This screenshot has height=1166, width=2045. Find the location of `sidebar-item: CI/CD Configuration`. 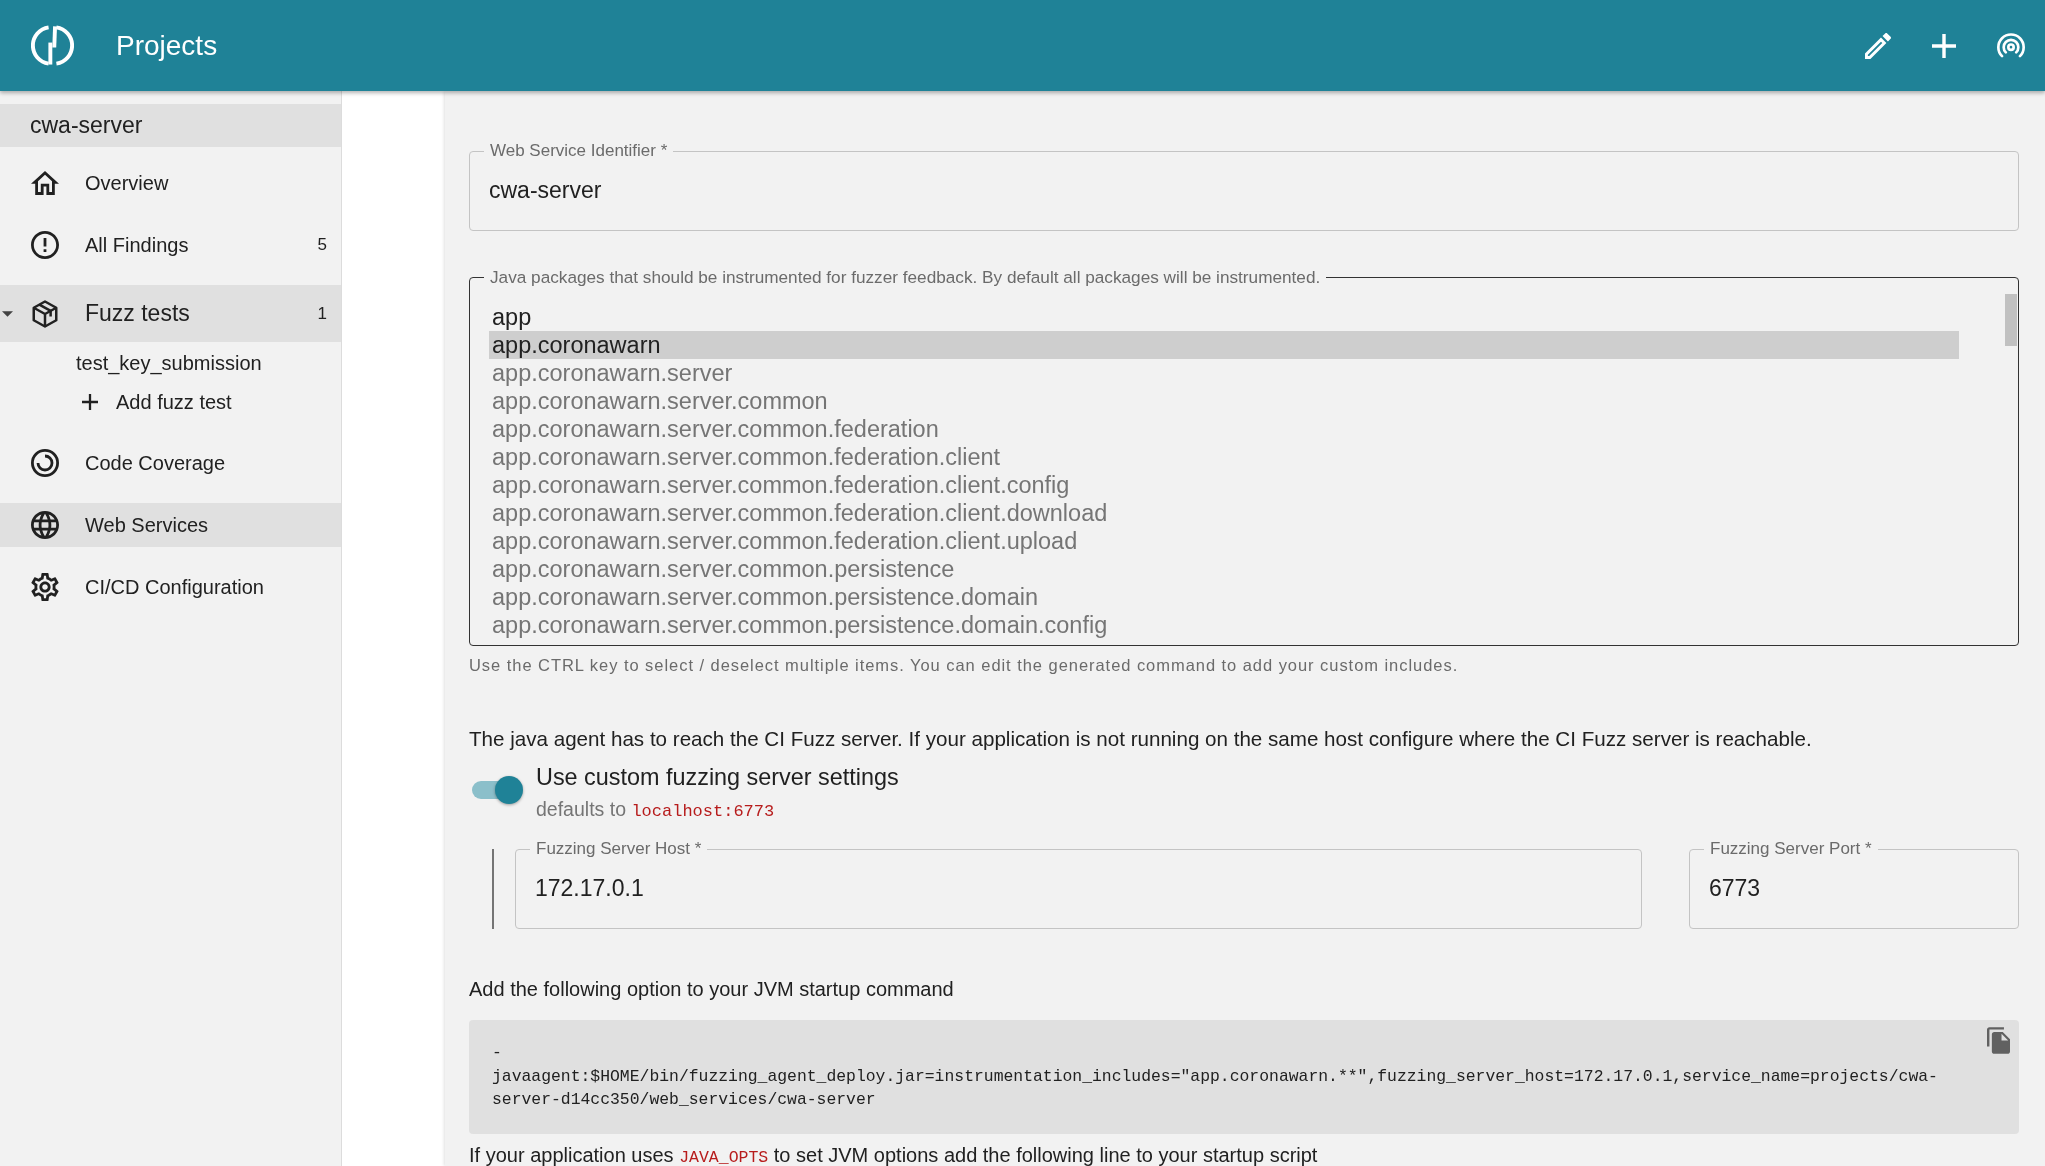

sidebar-item: CI/CD Configuration is located at coordinates (170, 587).